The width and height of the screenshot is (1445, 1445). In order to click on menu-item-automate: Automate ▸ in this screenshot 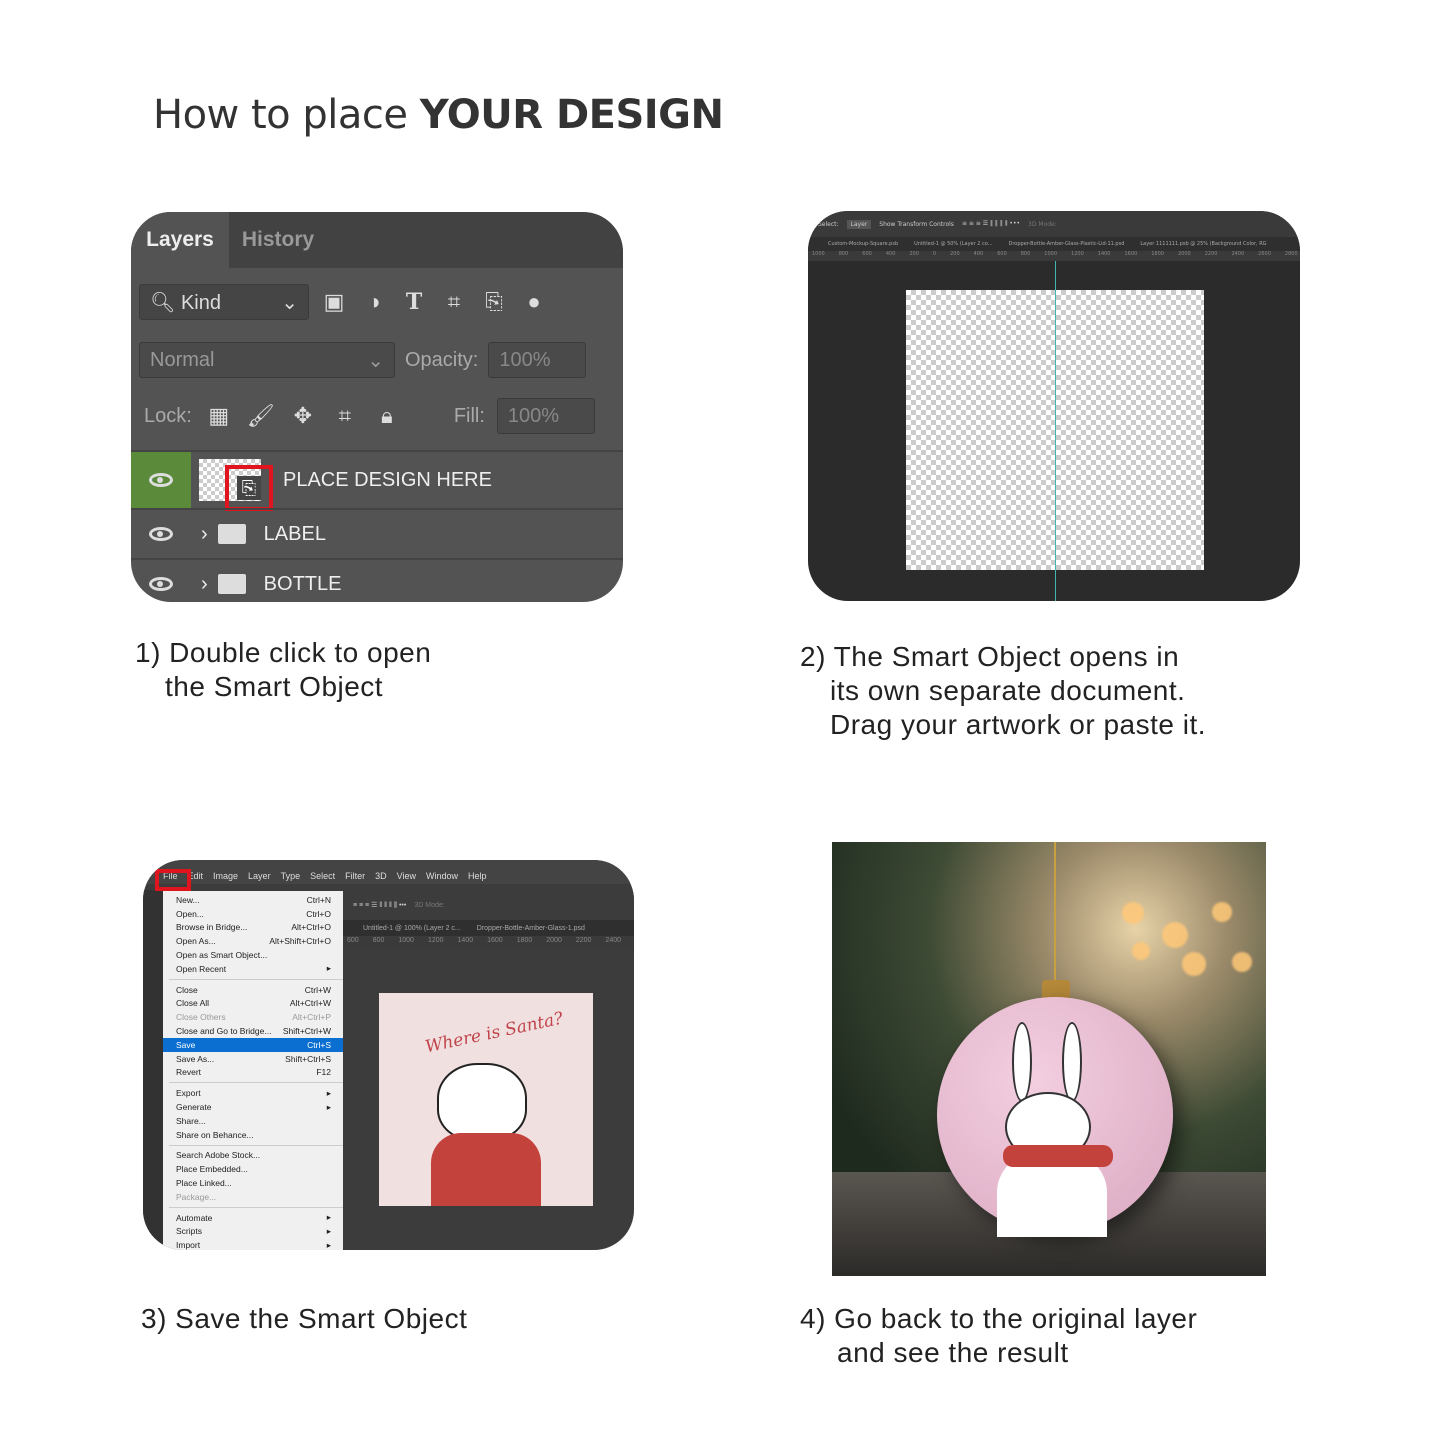, I will do `click(253, 1218)`.